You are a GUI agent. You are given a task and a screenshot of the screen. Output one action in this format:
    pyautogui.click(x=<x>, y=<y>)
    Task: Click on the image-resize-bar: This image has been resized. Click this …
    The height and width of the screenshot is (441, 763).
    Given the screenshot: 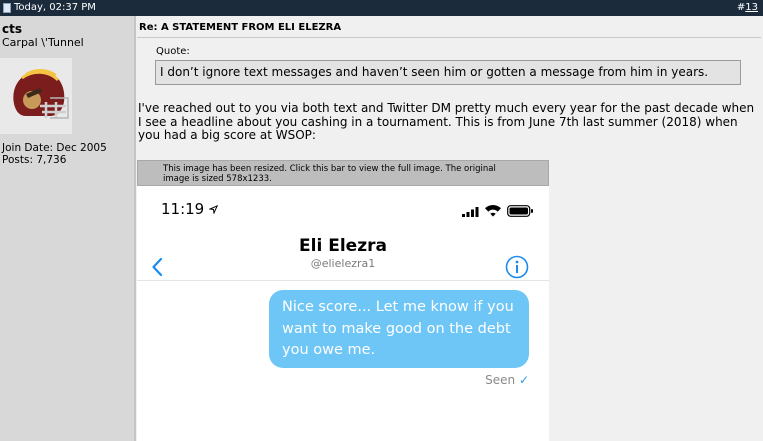 What is the action you would take?
    pyautogui.click(x=343, y=173)
    